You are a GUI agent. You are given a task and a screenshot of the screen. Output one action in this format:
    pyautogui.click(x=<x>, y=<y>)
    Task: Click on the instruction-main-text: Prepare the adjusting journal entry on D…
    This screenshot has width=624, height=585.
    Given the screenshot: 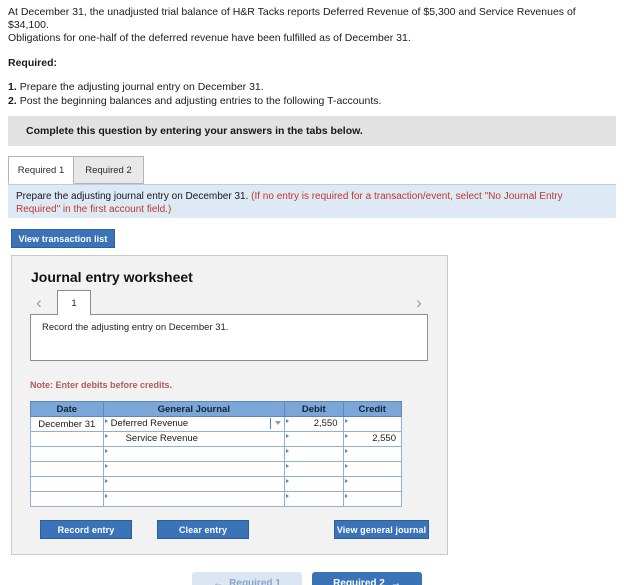 What is the action you would take?
    pyautogui.click(x=132, y=196)
    